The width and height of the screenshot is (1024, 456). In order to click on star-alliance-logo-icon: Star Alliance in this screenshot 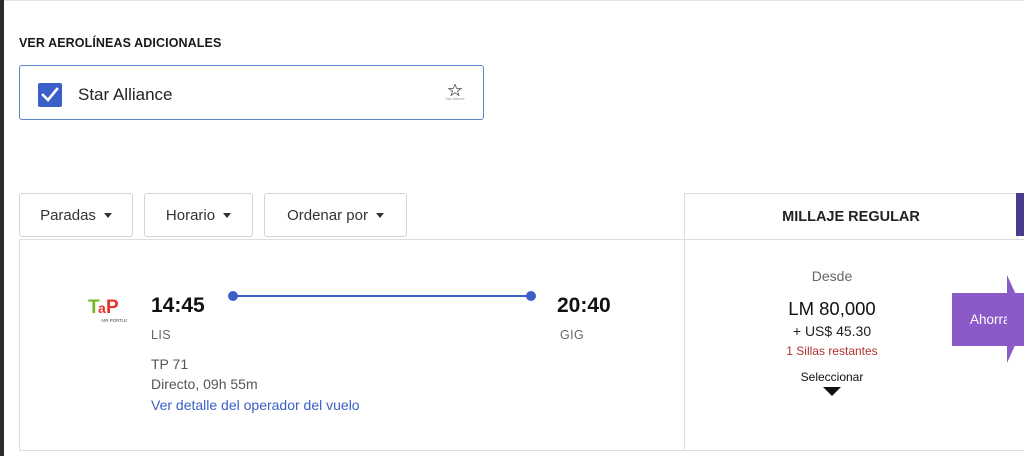, I will do `click(455, 94)`.